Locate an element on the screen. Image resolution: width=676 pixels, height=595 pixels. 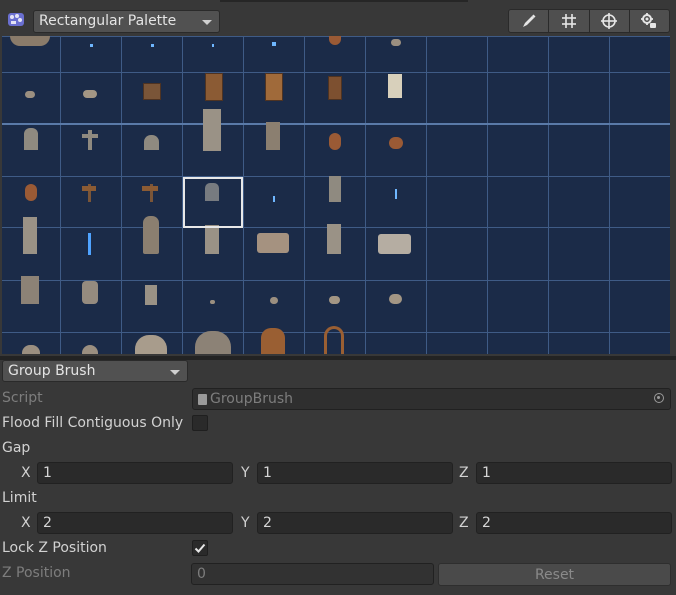
limit-y-value: 2 is located at coordinates (267, 523).